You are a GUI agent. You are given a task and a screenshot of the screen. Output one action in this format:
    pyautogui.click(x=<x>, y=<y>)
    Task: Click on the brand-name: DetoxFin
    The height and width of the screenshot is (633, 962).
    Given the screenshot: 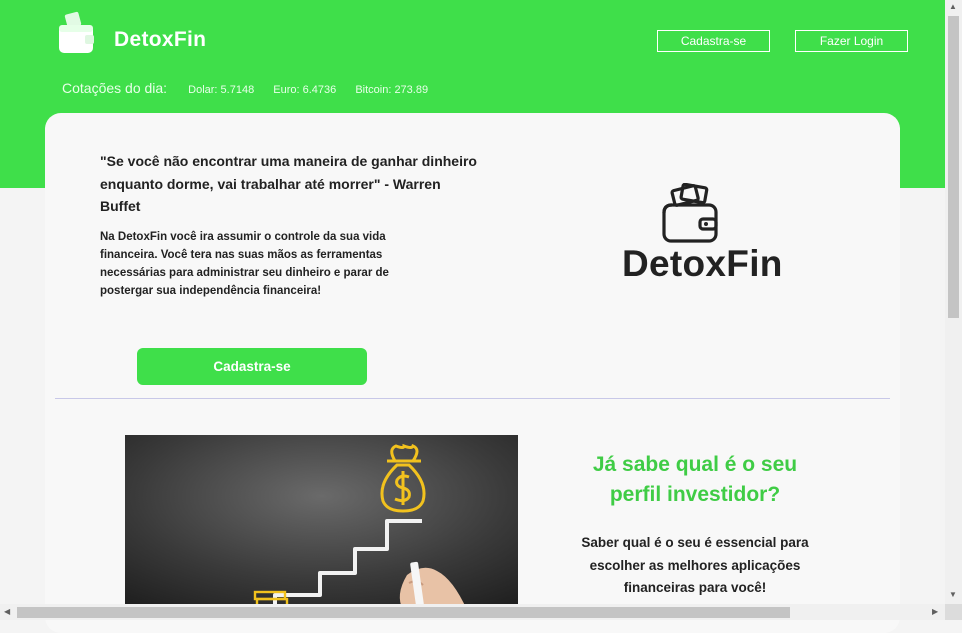 What is the action you would take?
    pyautogui.click(x=160, y=40)
    